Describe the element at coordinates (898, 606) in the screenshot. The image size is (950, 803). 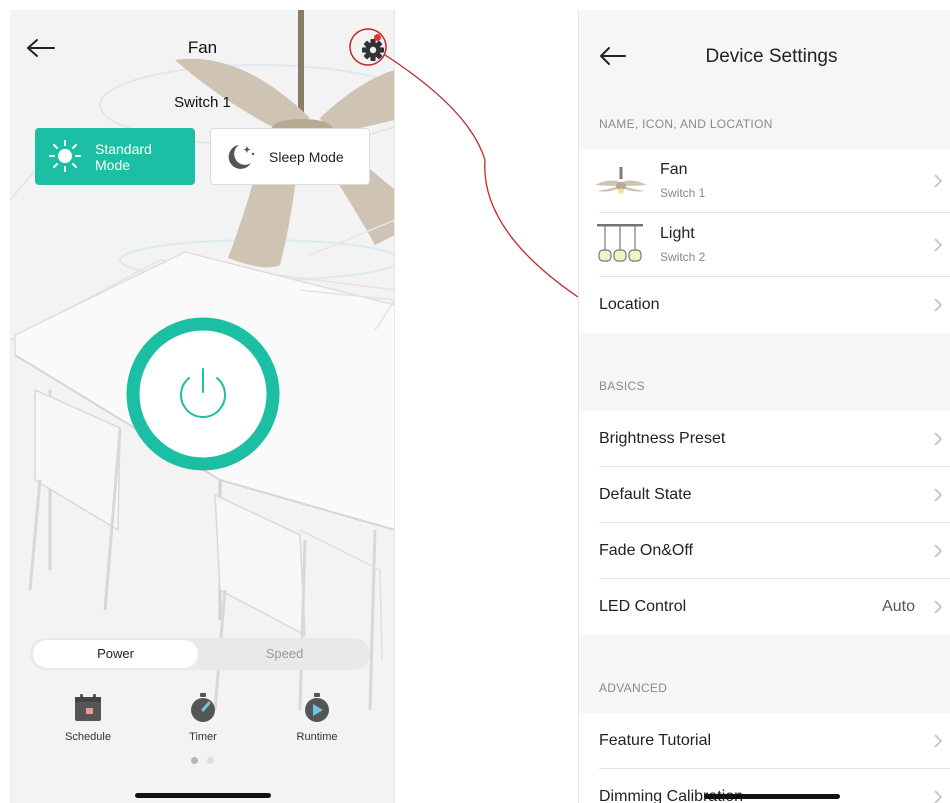
I see `led-control-value: Auto` at that location.